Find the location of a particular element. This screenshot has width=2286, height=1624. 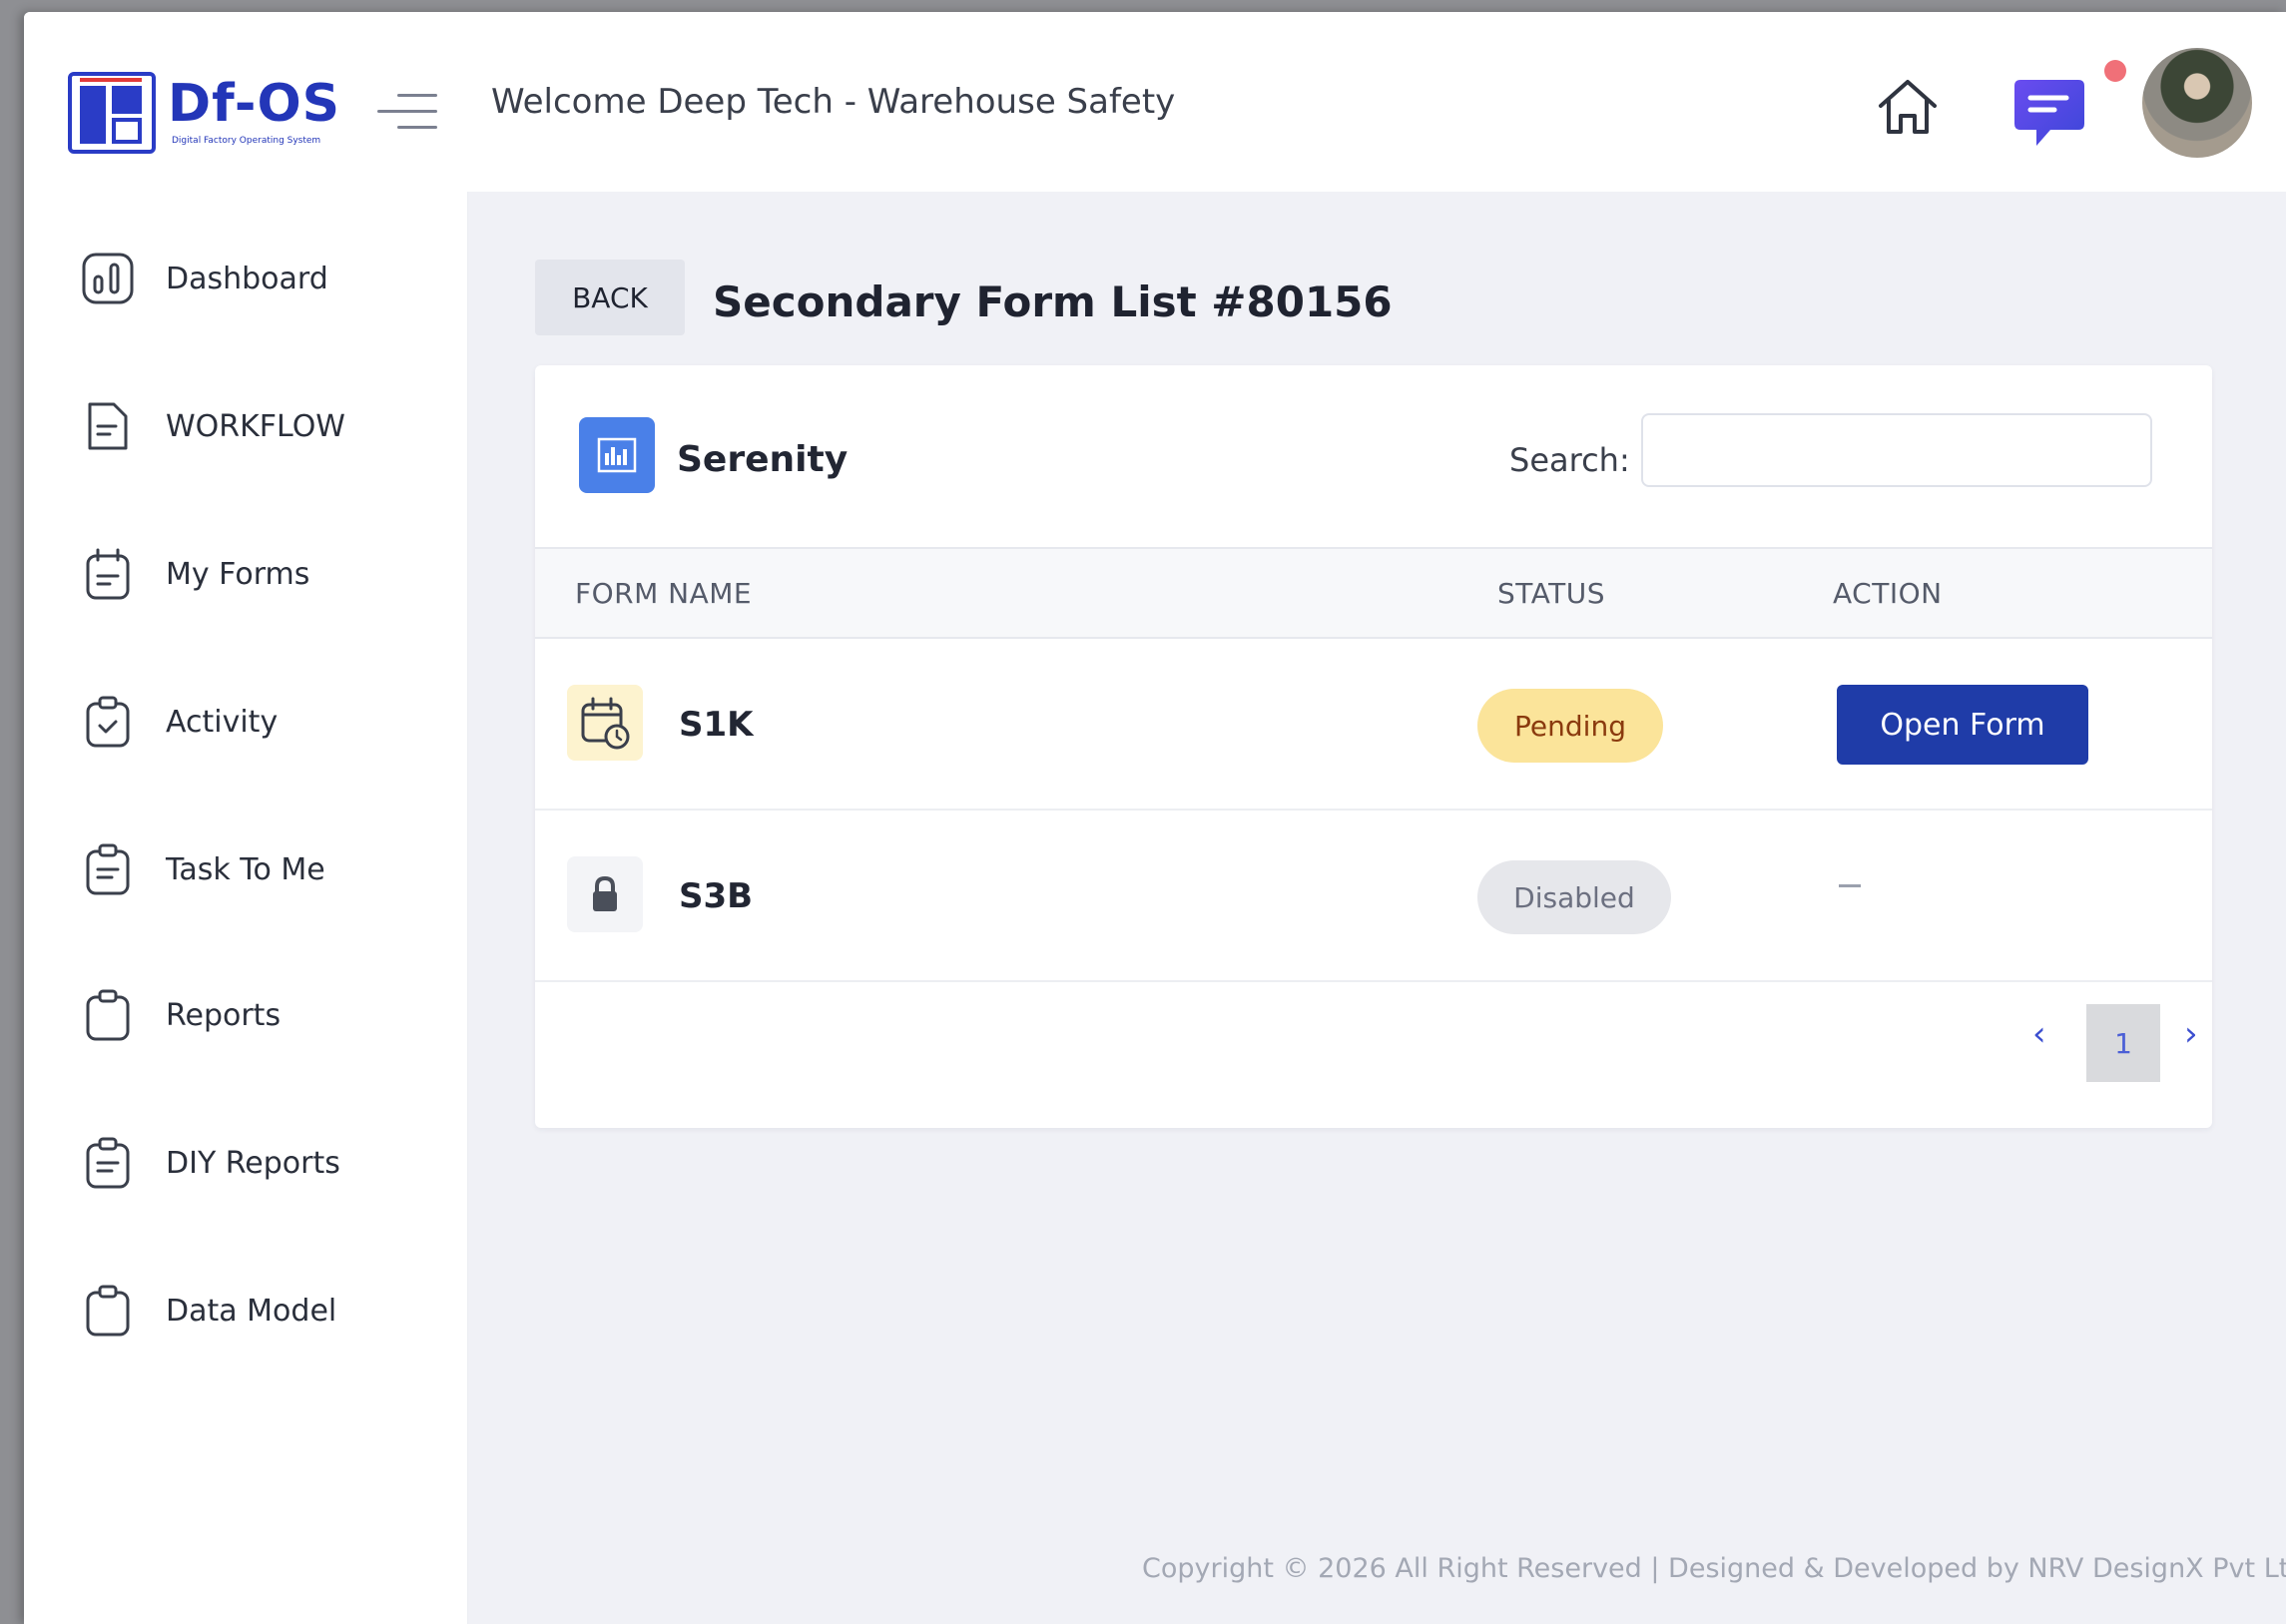

clipboard-check-icon is located at coordinates (108, 722).